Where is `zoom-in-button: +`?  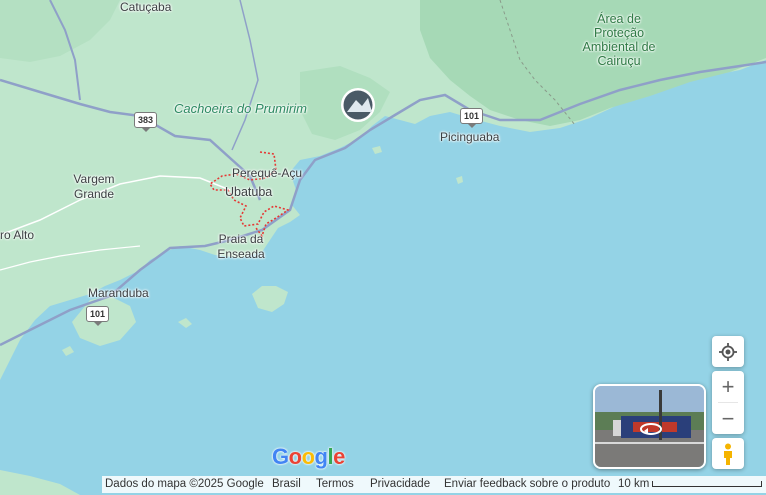 zoom-in-button: + is located at coordinates (728, 386).